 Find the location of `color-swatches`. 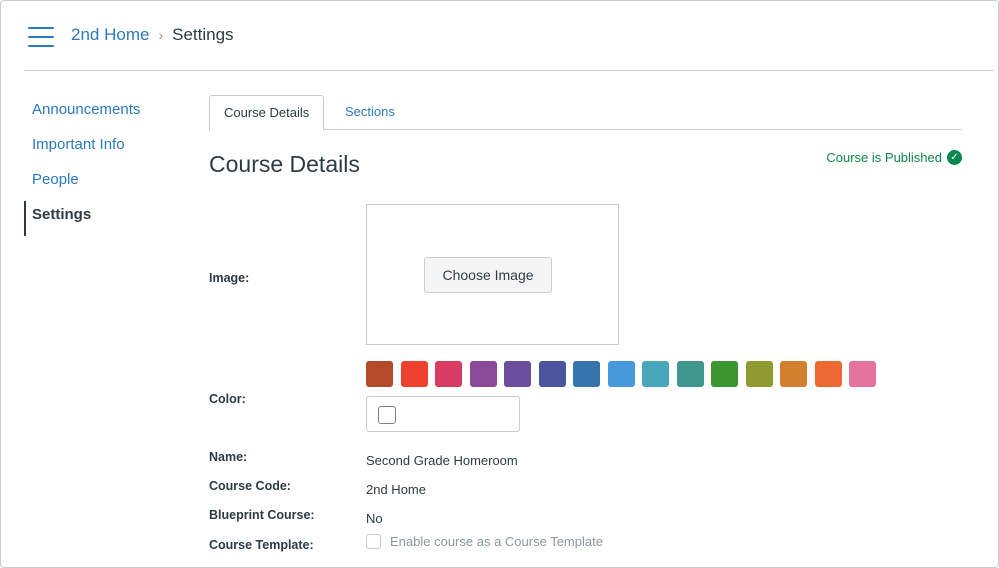

color-swatches is located at coordinates (625, 374).